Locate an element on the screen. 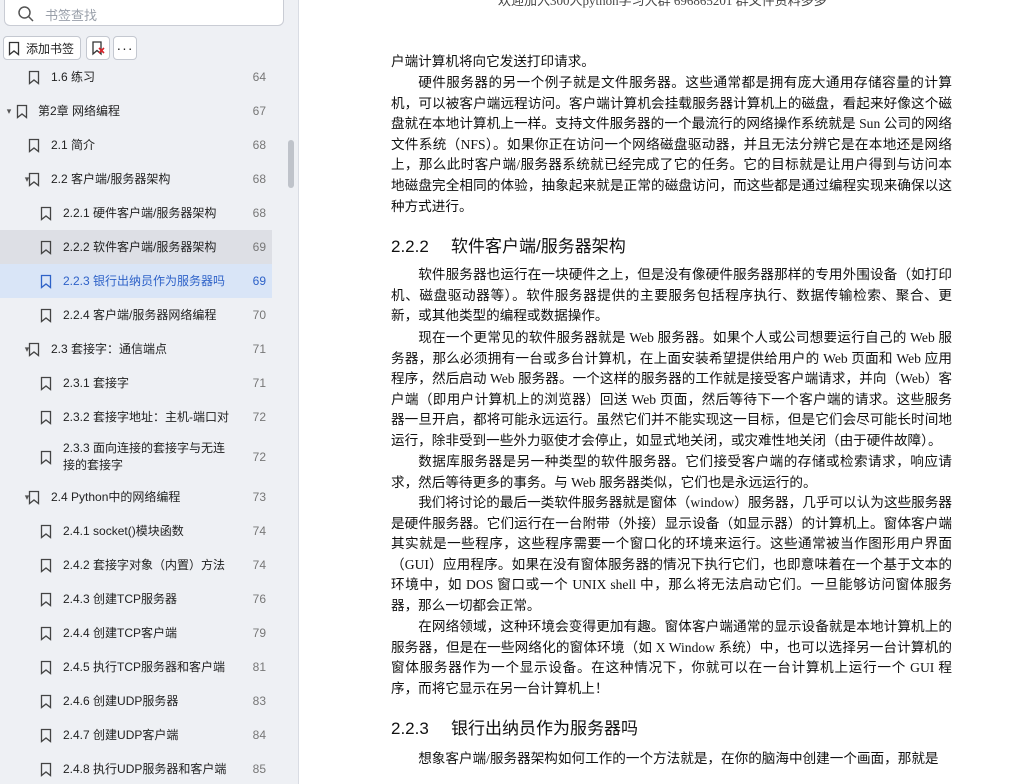 The image size is (1017, 784). add-bookmark-label: 添加书签 is located at coordinates (50, 48).